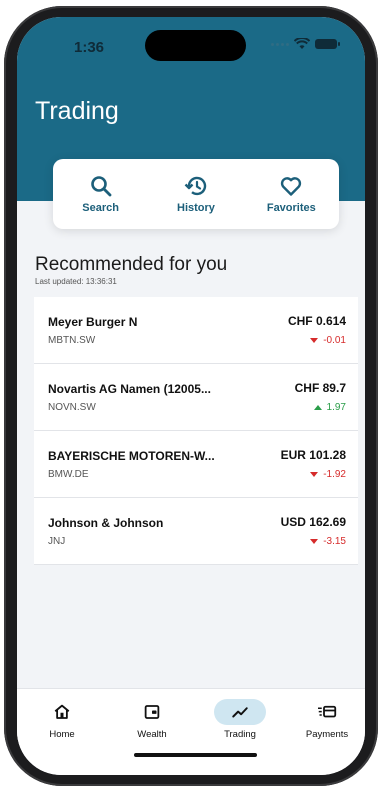  Describe the element at coordinates (77, 111) in the screenshot. I see `page-title: Trading` at that location.